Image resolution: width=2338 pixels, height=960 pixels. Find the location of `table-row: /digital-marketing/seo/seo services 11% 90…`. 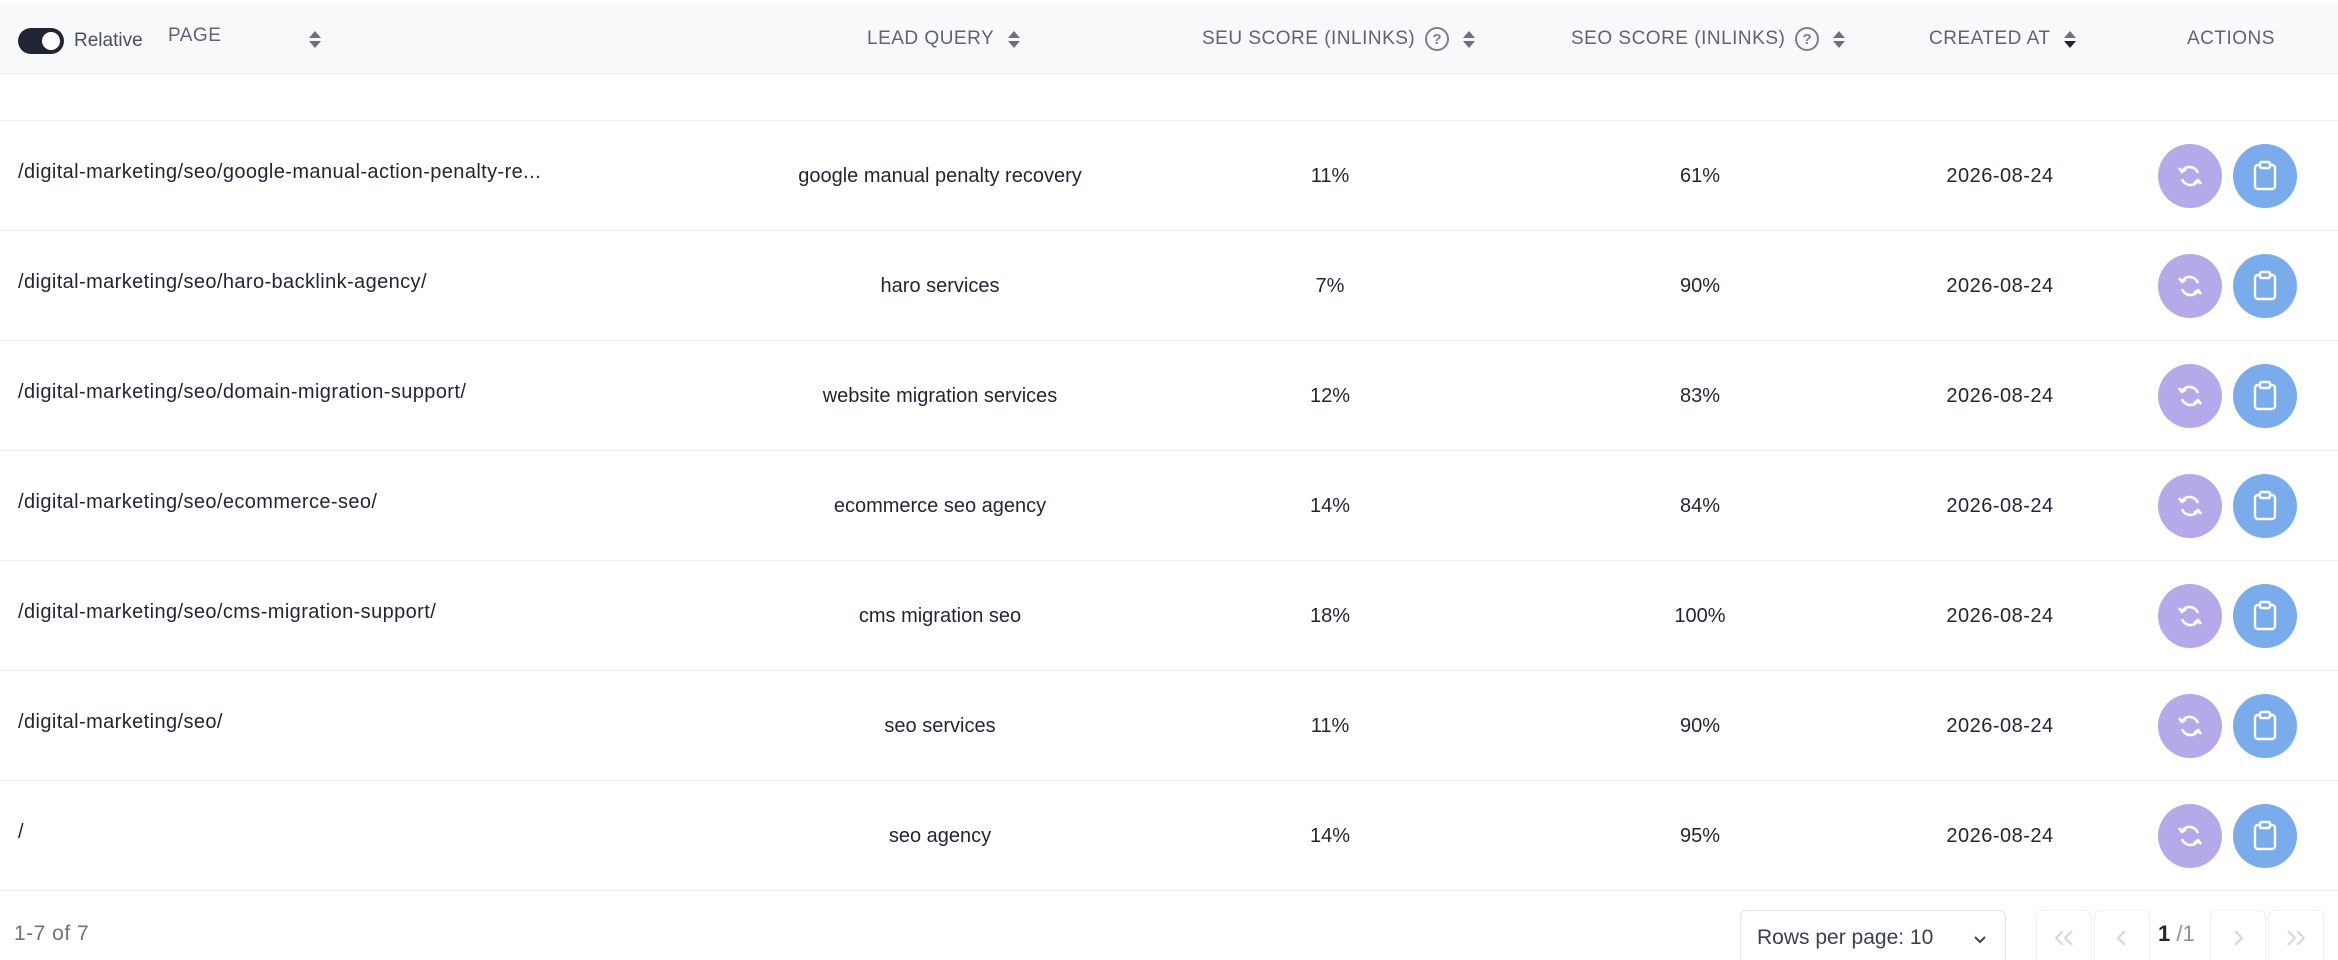

table-row: /digital-marketing/seo/seo services 11% 90… is located at coordinates (1169, 725).